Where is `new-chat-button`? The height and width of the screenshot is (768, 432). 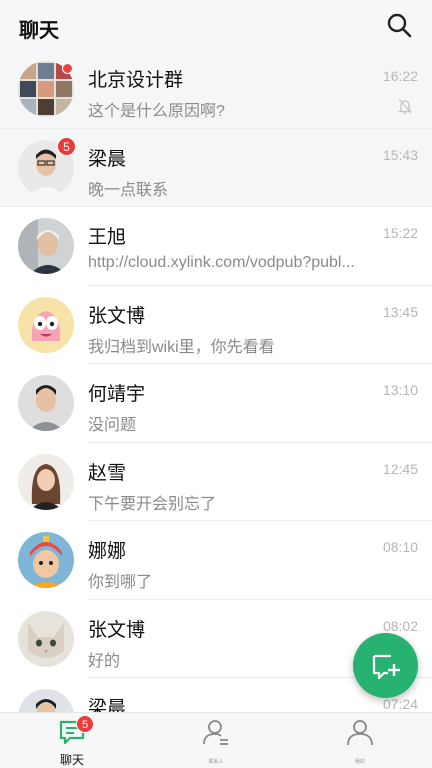
new-chat-button is located at coordinates (385, 665).